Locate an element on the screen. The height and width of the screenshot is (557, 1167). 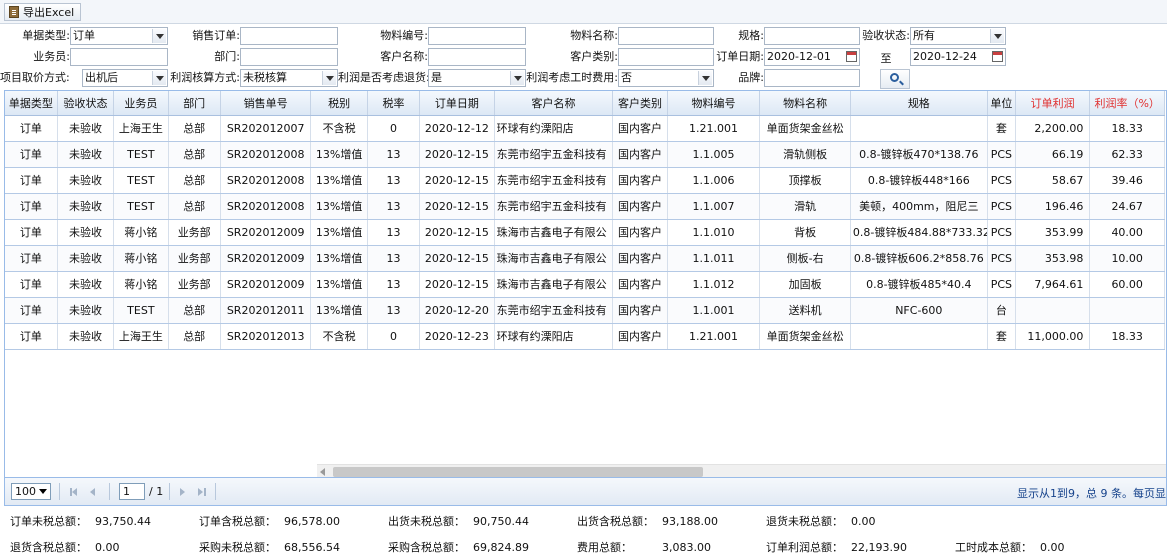
column-header: 税率 is located at coordinates (394, 103).